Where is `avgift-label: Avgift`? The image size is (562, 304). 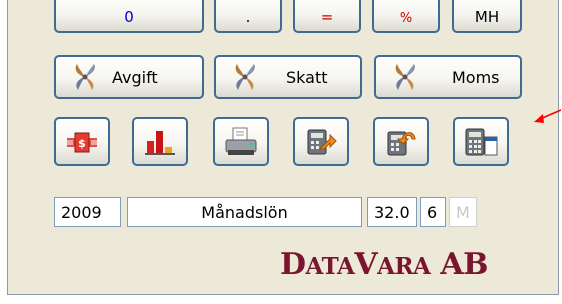 avgift-label: Avgift is located at coordinates (135, 77).